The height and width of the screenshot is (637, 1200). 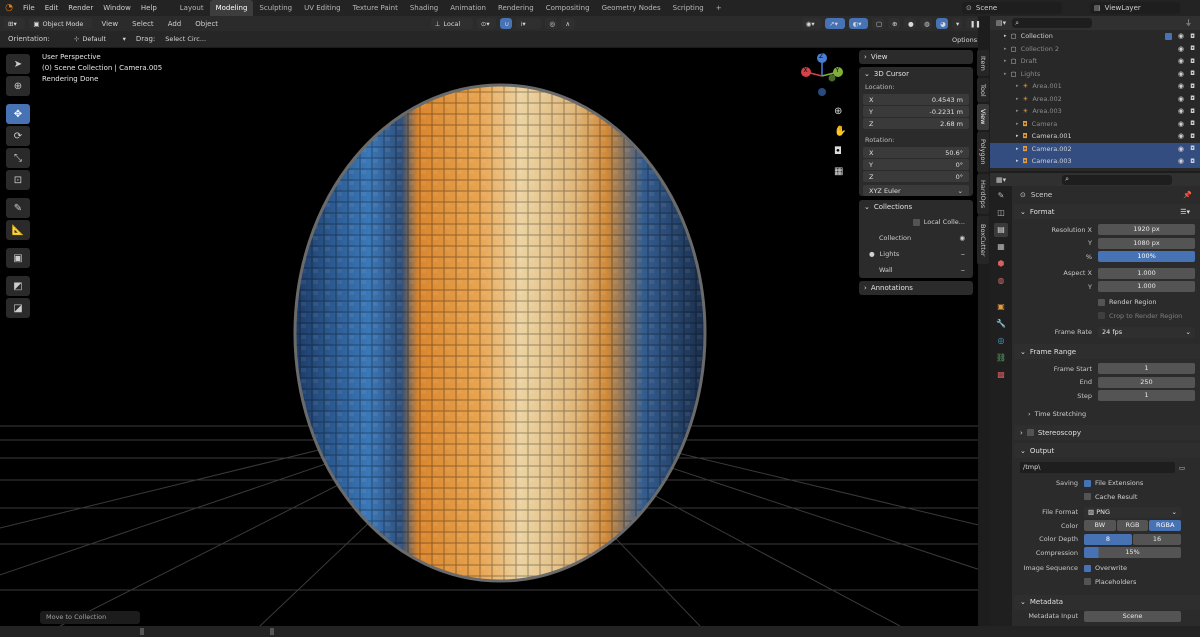 What do you see at coordinates (1146, 287) in the screenshot?
I see `aspect-y-field: 1.000` at bounding box center [1146, 287].